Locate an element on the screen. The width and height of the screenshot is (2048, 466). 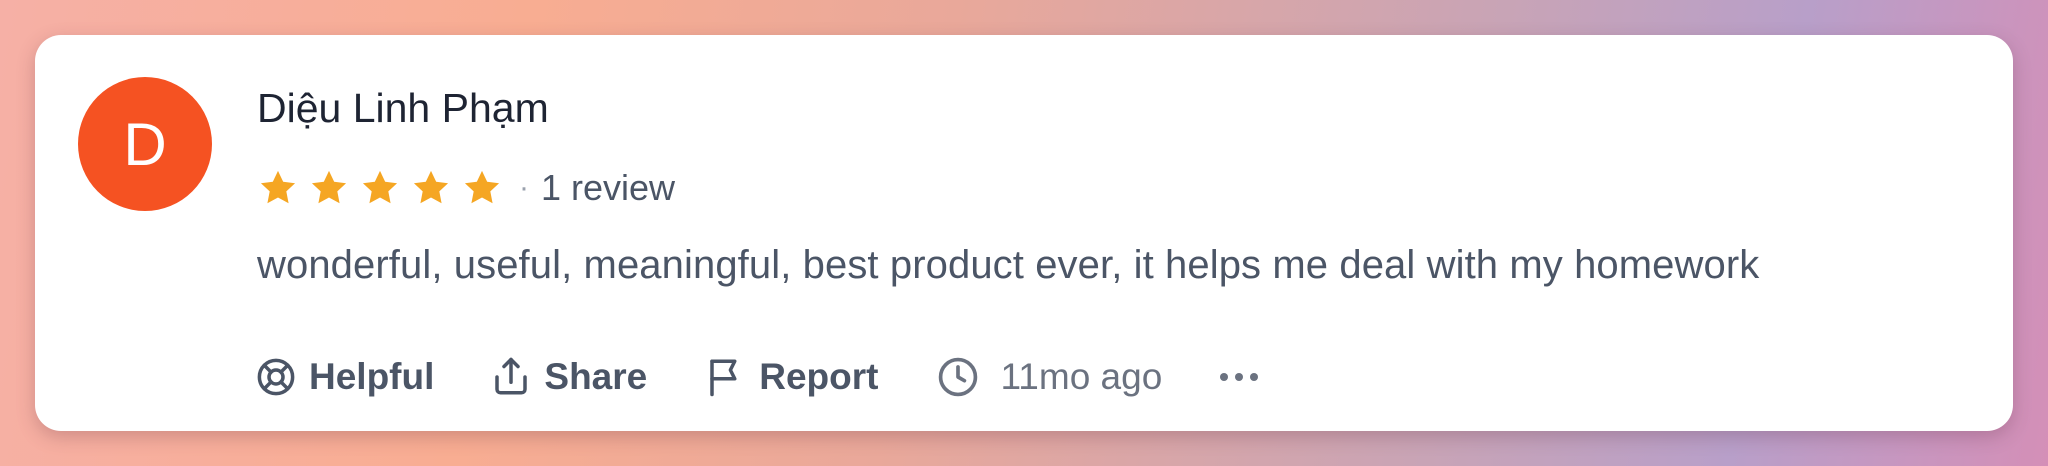
share-label: Share is located at coordinates (596, 376).